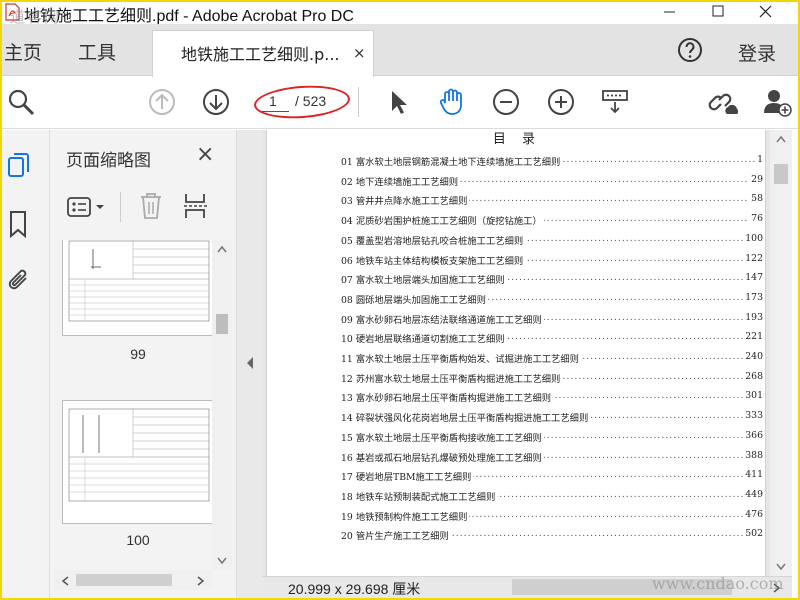 The width and height of the screenshot is (800, 600). What do you see at coordinates (561, 102) in the screenshot?
I see `zoom-in-icon` at bounding box center [561, 102].